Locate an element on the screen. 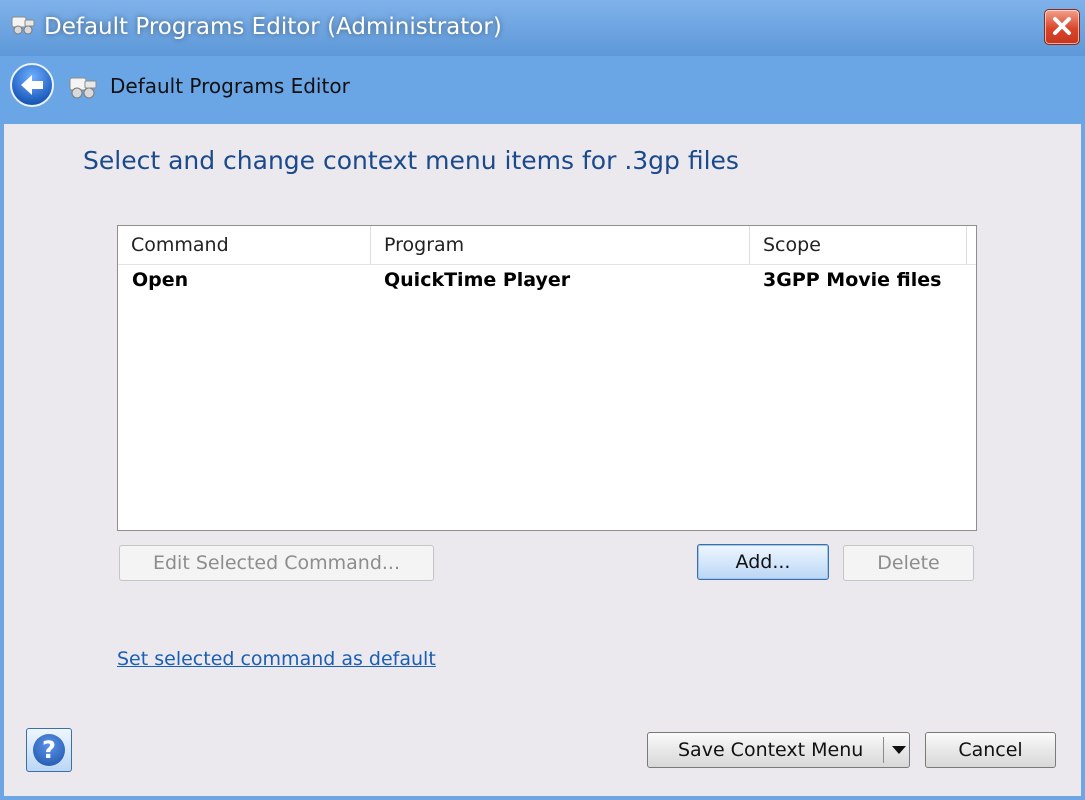  close-button is located at coordinates (1062, 27).